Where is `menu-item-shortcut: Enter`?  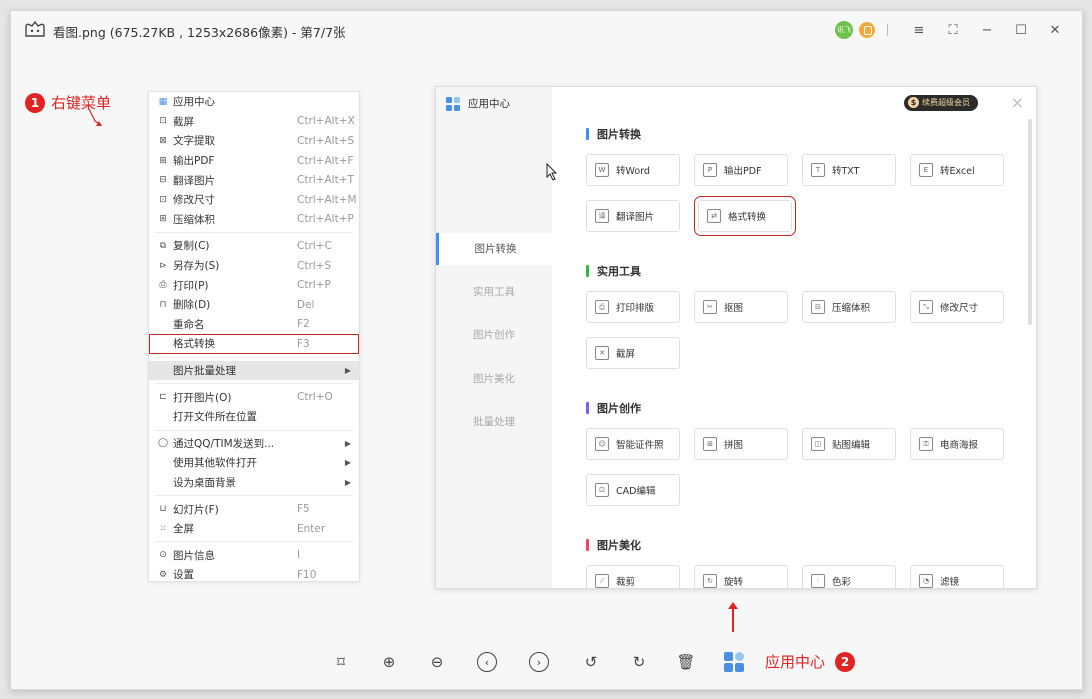 menu-item-shortcut: Enter is located at coordinates (311, 528).